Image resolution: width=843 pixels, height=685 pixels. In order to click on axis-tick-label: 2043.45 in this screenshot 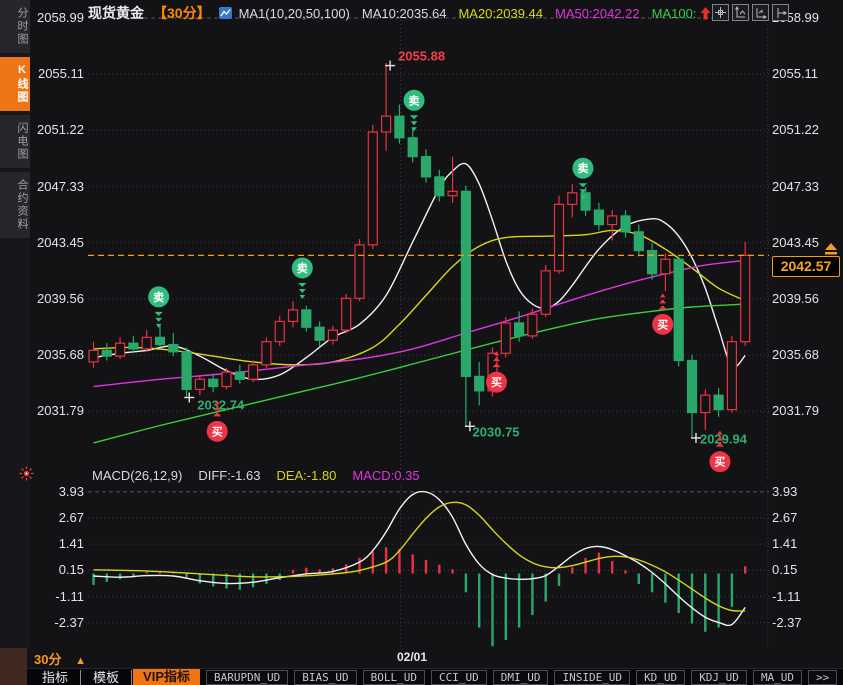, I will do `click(60, 242)`.